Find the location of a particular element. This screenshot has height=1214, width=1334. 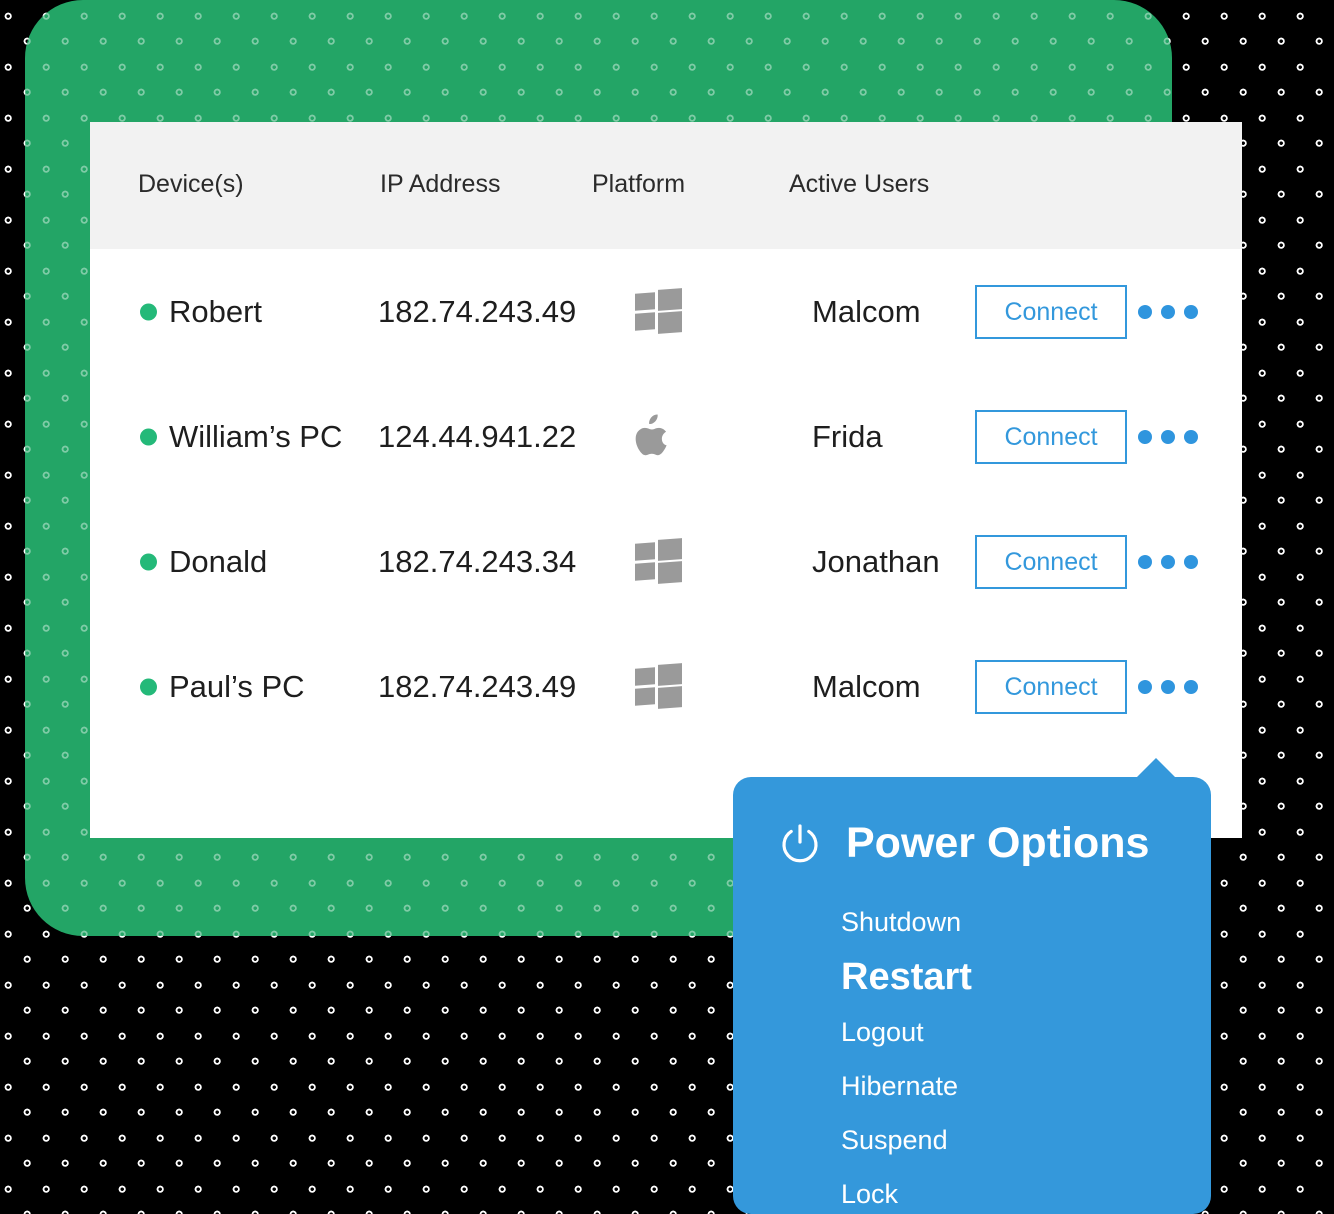

power-option-logout: Logout is located at coordinates (1011, 1032).